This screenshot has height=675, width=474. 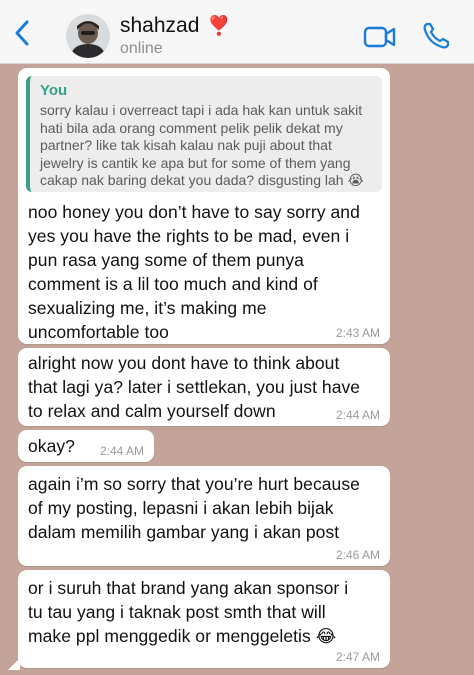 What do you see at coordinates (237, 32) in the screenshot?
I see `chat-header: shahzad ❣️ online` at bounding box center [237, 32].